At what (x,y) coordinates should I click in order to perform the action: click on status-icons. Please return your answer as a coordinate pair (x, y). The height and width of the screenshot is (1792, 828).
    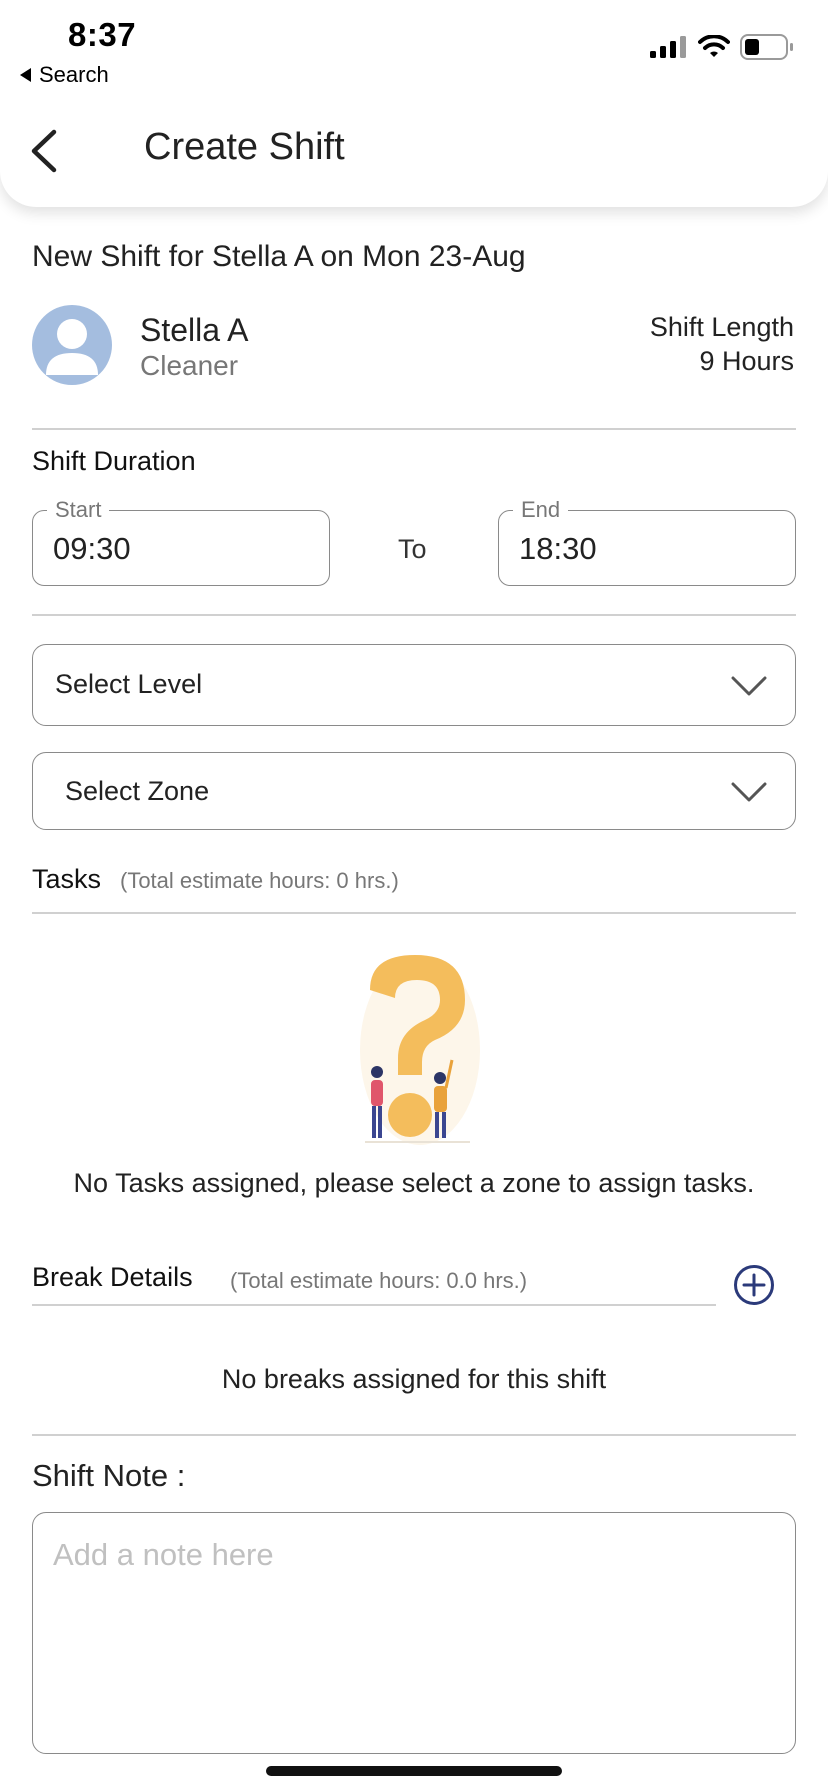
    Looking at the image, I should click on (722, 47).